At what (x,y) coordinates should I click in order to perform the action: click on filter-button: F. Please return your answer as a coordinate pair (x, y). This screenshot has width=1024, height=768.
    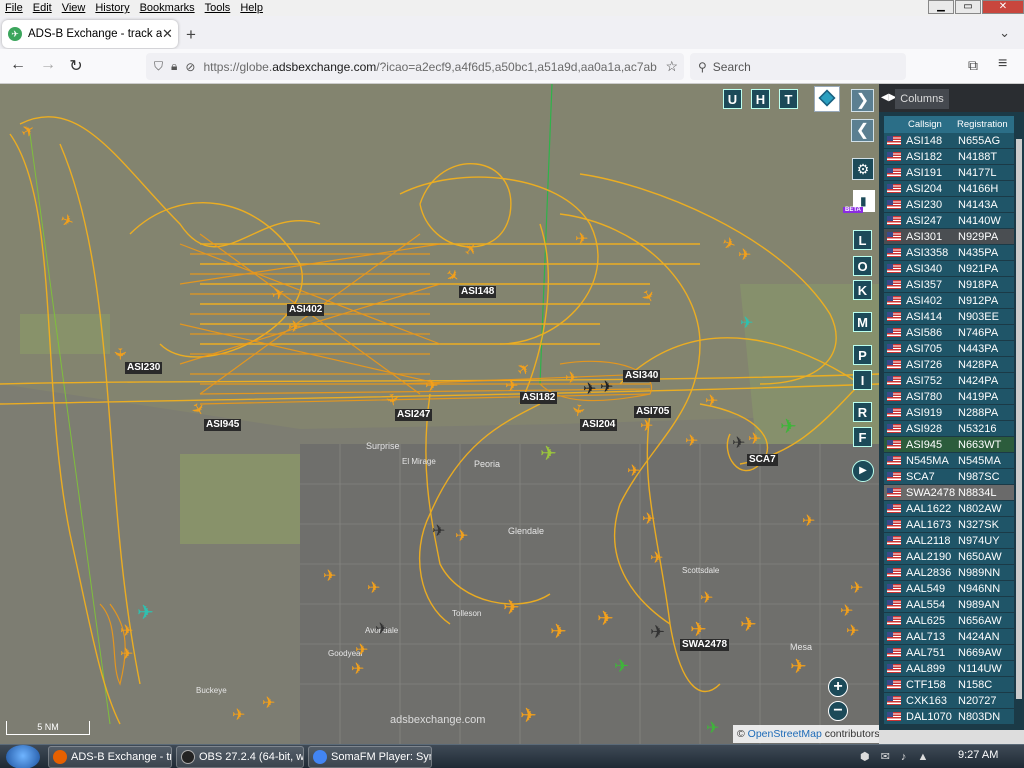
    Looking at the image, I should click on (862, 437).